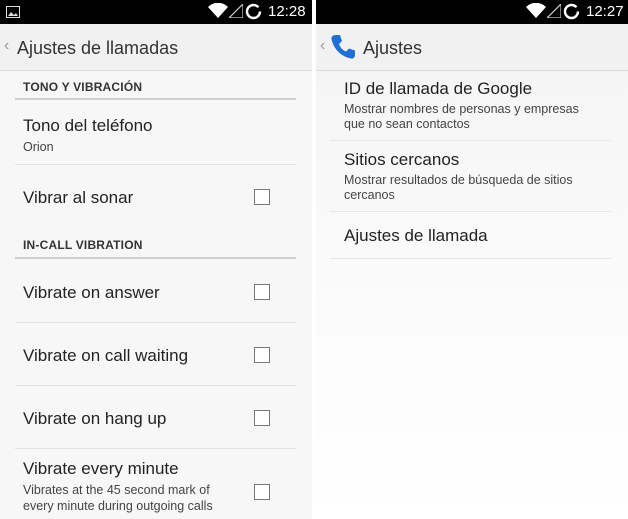 The width and height of the screenshot is (628, 519). Describe the element at coordinates (472, 47) in the screenshot. I see `action-bar: ‹ Ajustes` at that location.